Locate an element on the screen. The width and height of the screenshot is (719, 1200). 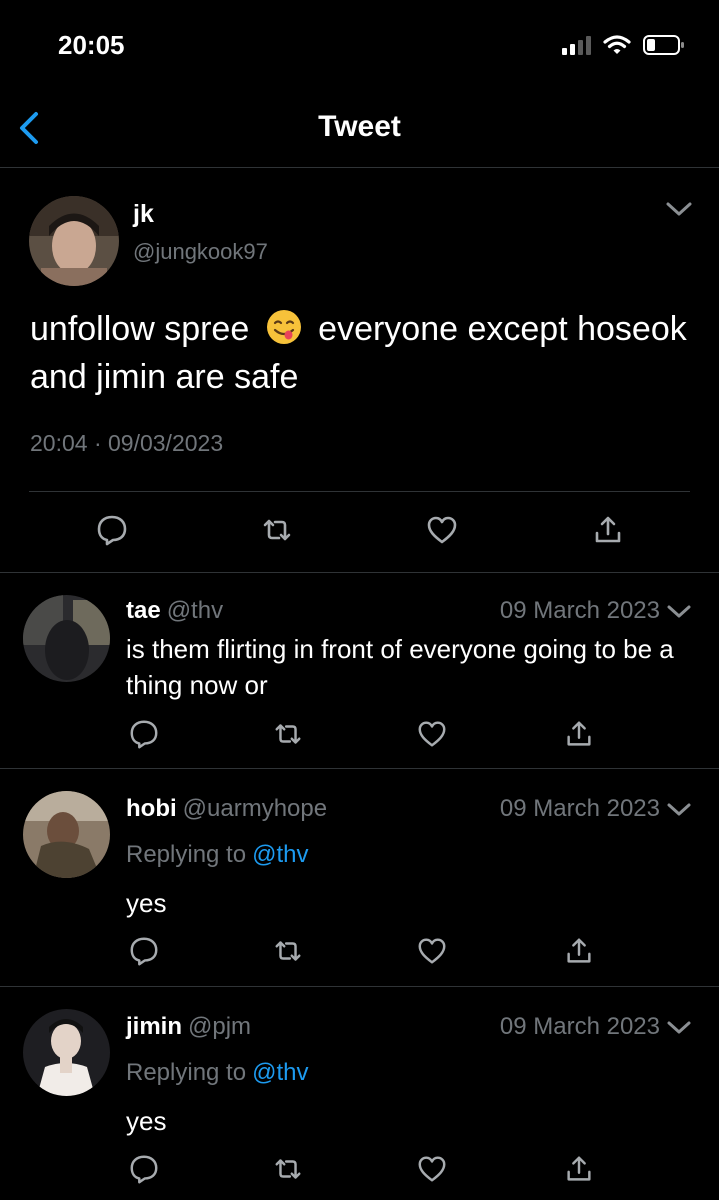
reply-author: tae @thv is located at coordinates (174, 611).